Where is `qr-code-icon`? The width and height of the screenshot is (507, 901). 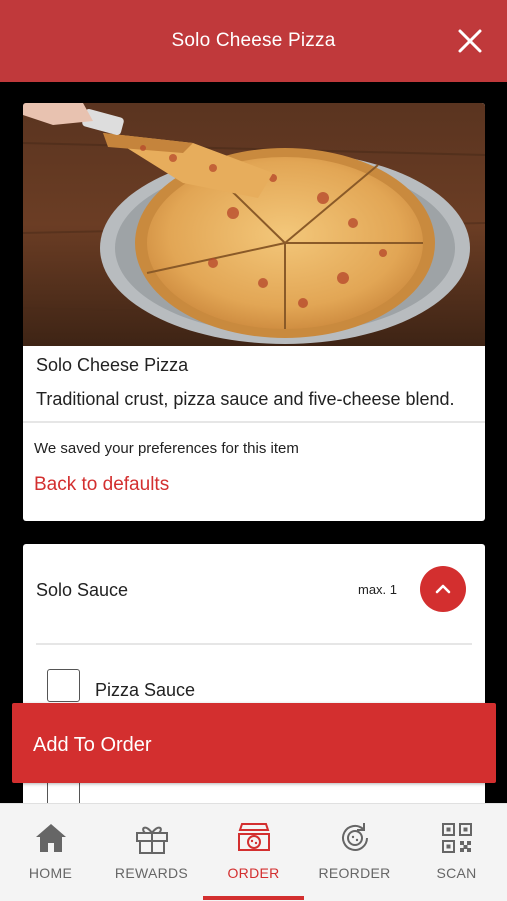
qr-code-icon is located at coordinates (457, 838).